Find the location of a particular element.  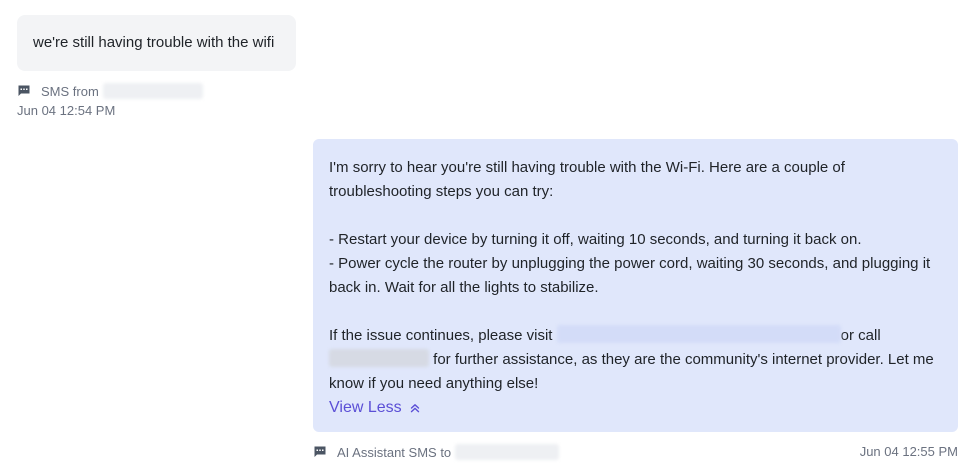

redacted-recipient-phone is located at coordinates (507, 452).